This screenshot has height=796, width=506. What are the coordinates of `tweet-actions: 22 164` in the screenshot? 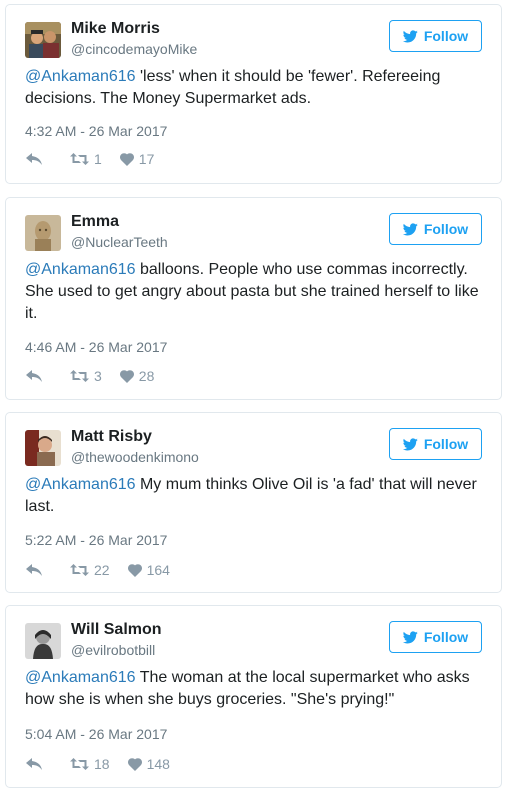 It's located at (97, 570).